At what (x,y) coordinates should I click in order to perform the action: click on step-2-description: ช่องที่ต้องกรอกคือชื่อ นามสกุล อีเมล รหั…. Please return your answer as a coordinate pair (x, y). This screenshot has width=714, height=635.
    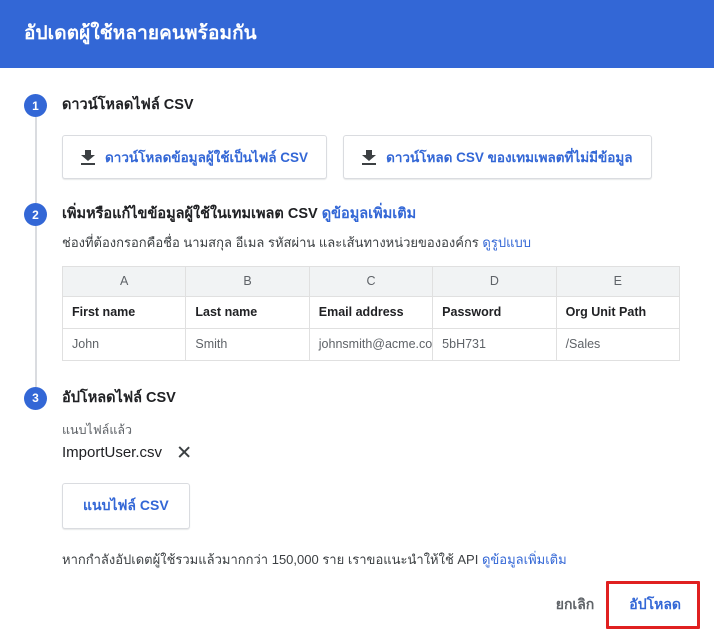
    Looking at the image, I should click on (376, 243).